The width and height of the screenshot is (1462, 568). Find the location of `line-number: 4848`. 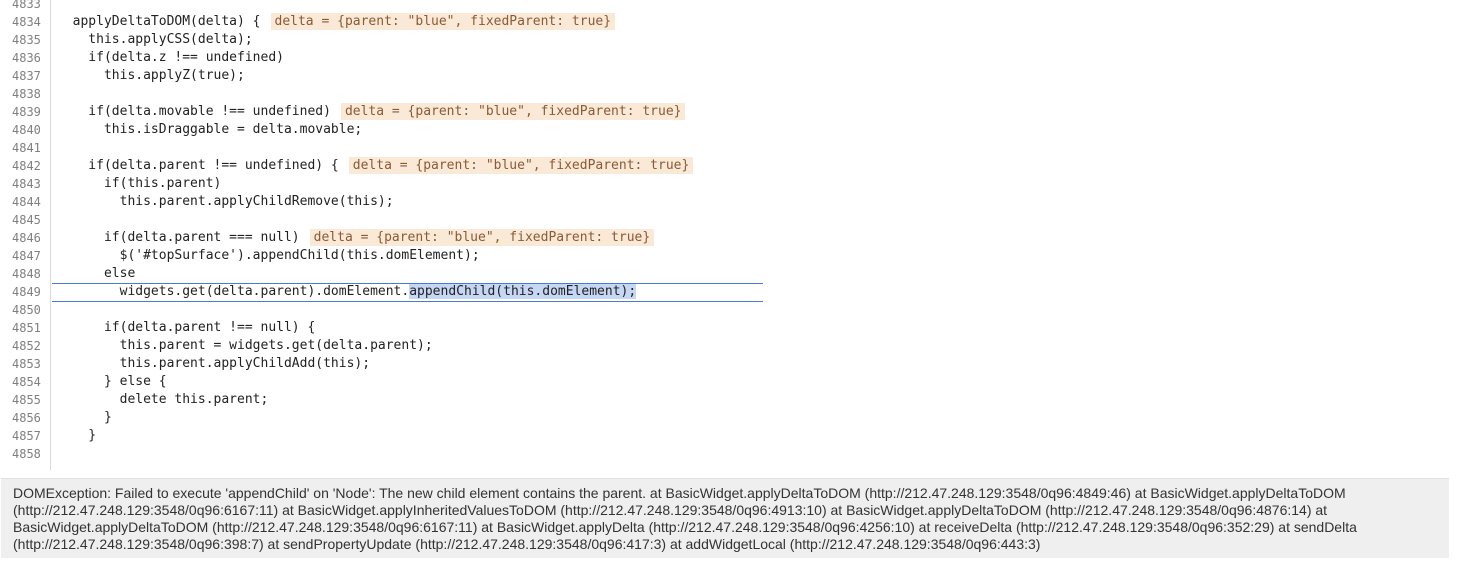

line-number: 4848 is located at coordinates (30, 274).